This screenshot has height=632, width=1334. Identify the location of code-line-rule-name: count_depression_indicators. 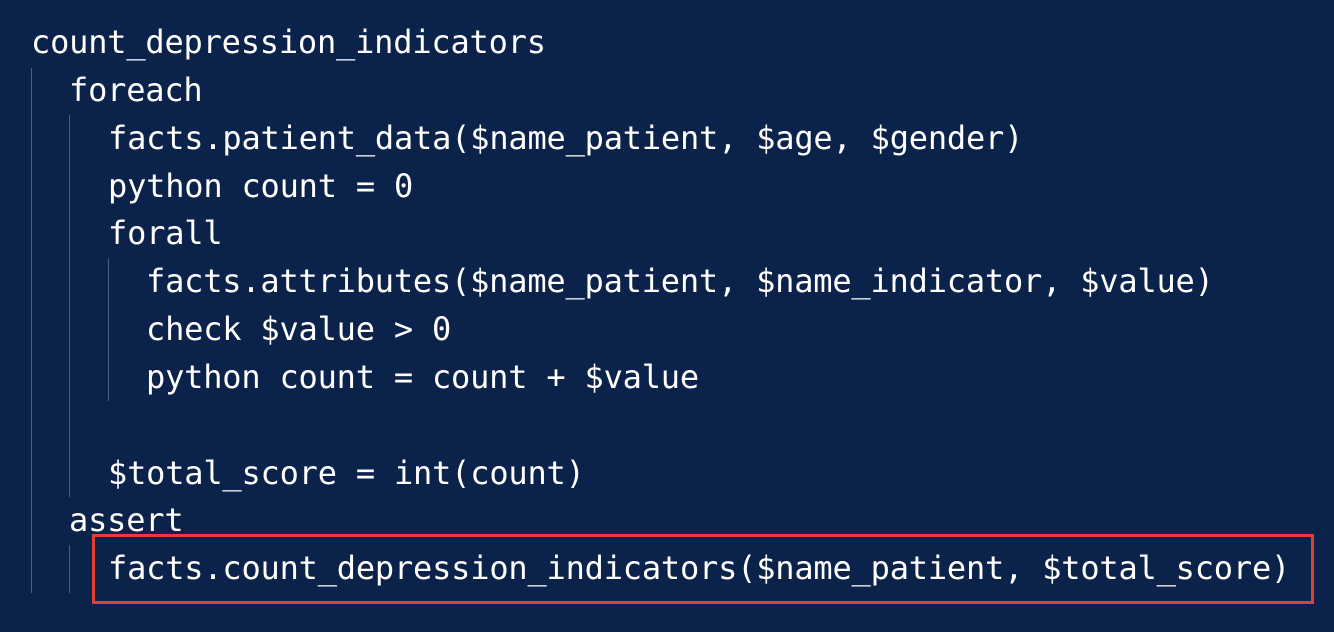
(288, 42).